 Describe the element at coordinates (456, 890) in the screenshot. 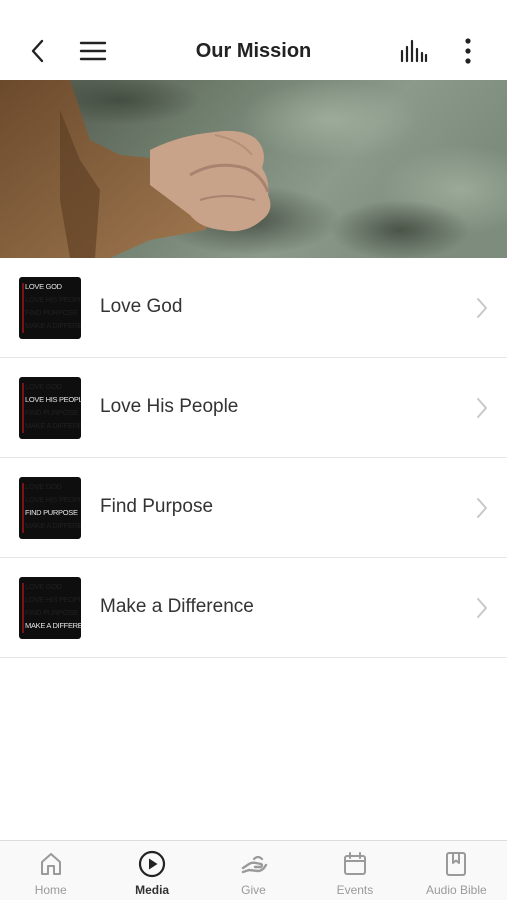

I see `tab-label: Audio Bible` at that location.